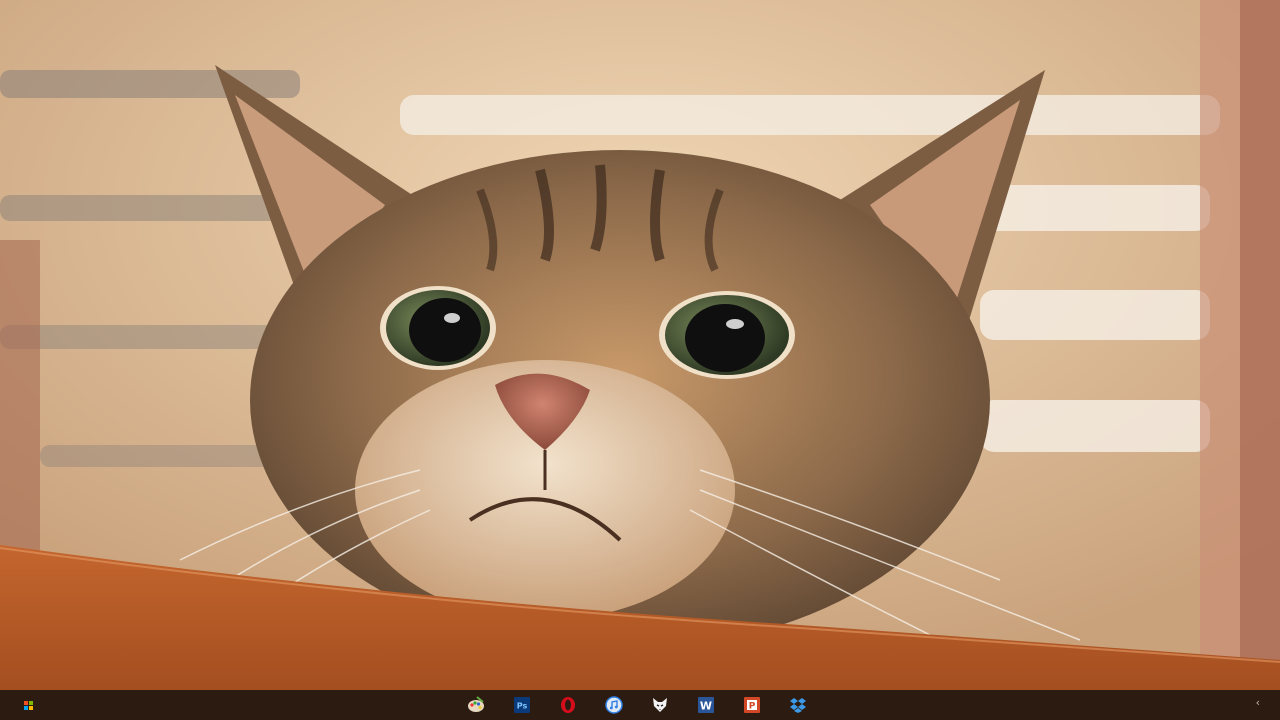 Image resolution: width=1280 pixels, height=720 pixels. I want to click on windows-start-icon, so click(28, 705).